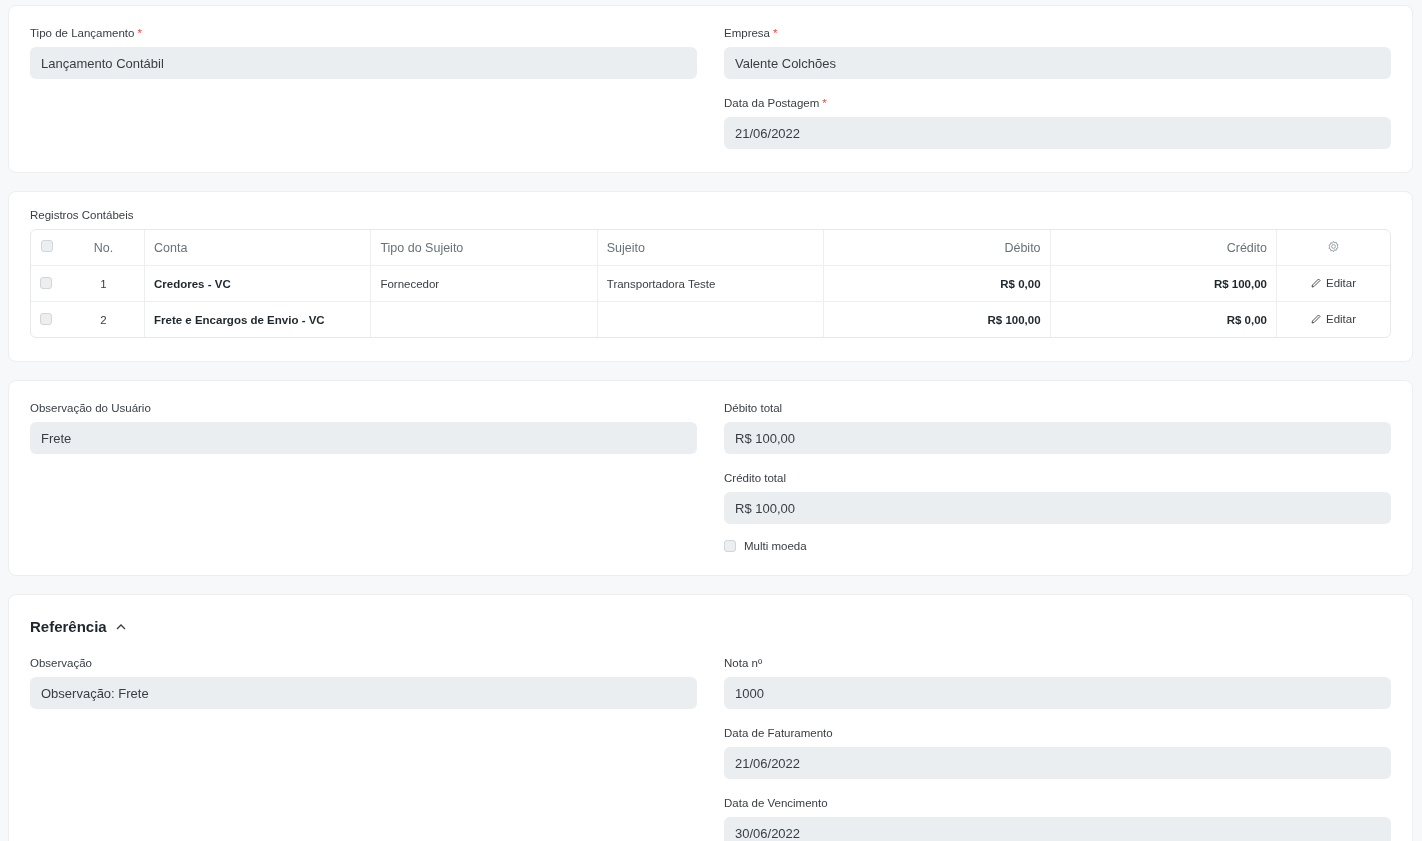  Describe the element at coordinates (775, 546) in the screenshot. I see `checkbox-label: Multi moeda` at that location.